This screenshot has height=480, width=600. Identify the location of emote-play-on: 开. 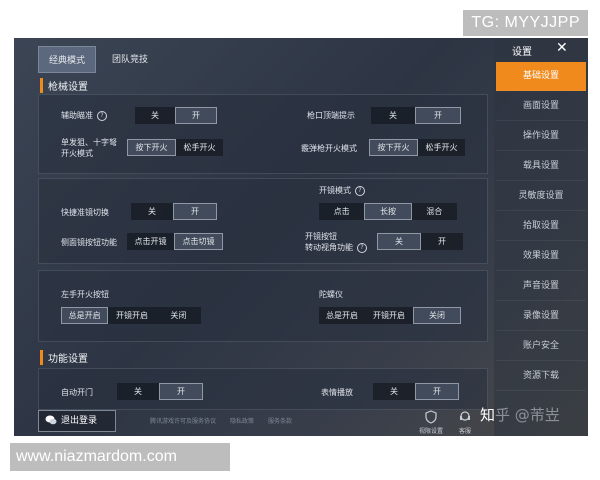
(437, 391).